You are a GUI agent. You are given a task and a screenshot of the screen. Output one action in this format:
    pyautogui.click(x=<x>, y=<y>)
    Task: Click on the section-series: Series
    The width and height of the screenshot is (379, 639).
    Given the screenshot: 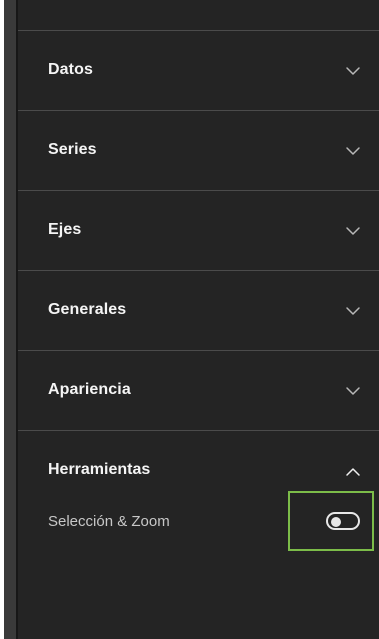 What is the action you would take?
    pyautogui.click(x=198, y=151)
    